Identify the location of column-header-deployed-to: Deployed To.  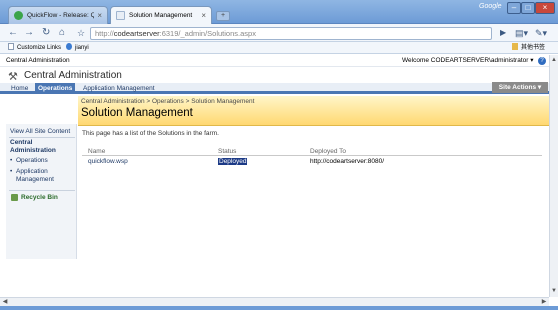
(328, 151).